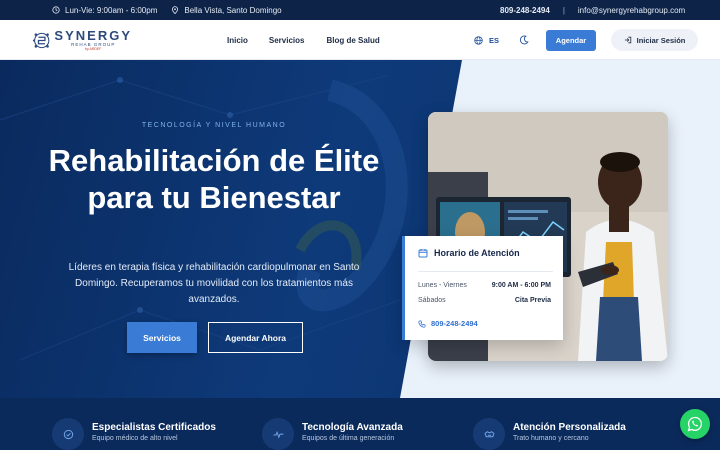  I want to click on logo-by: by ARDEF, so click(93, 49).